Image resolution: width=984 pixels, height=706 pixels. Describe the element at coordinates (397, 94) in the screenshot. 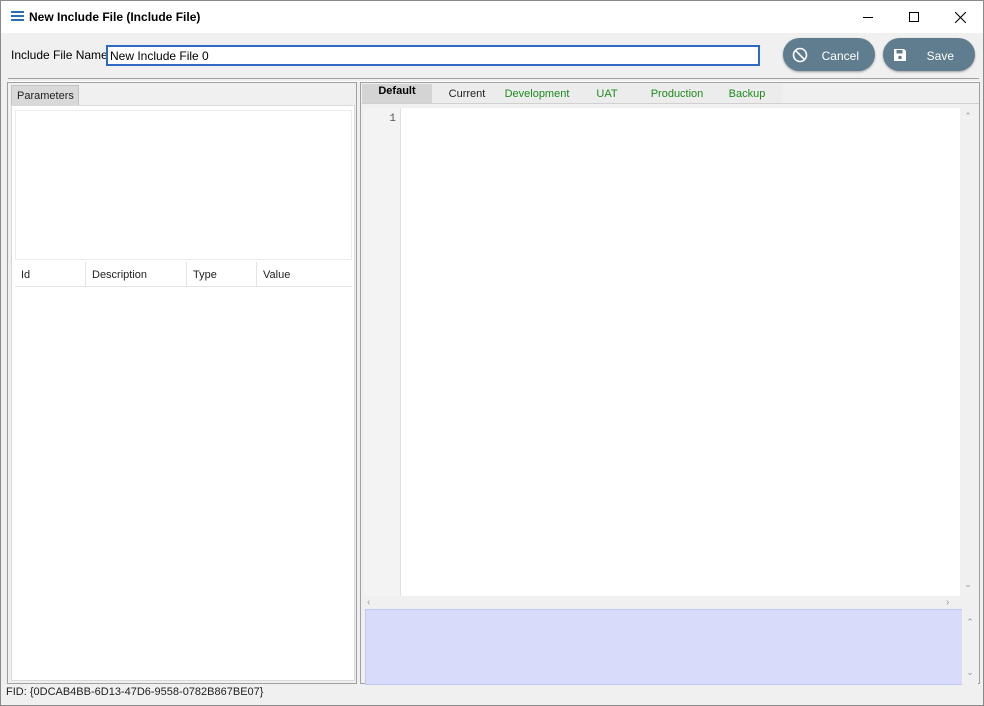

I see `tab-default: Default` at that location.